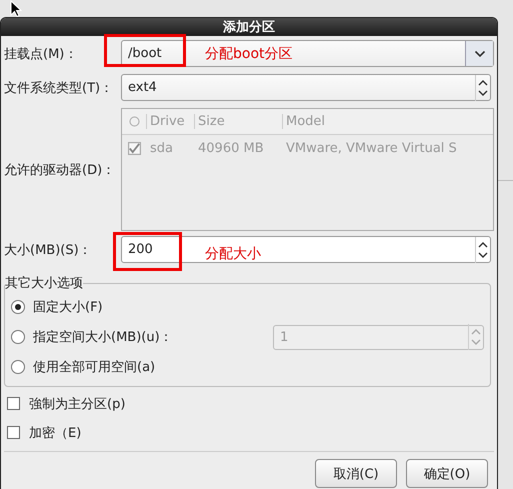  I want to click on dialog-button: 确定(O), so click(447, 473).